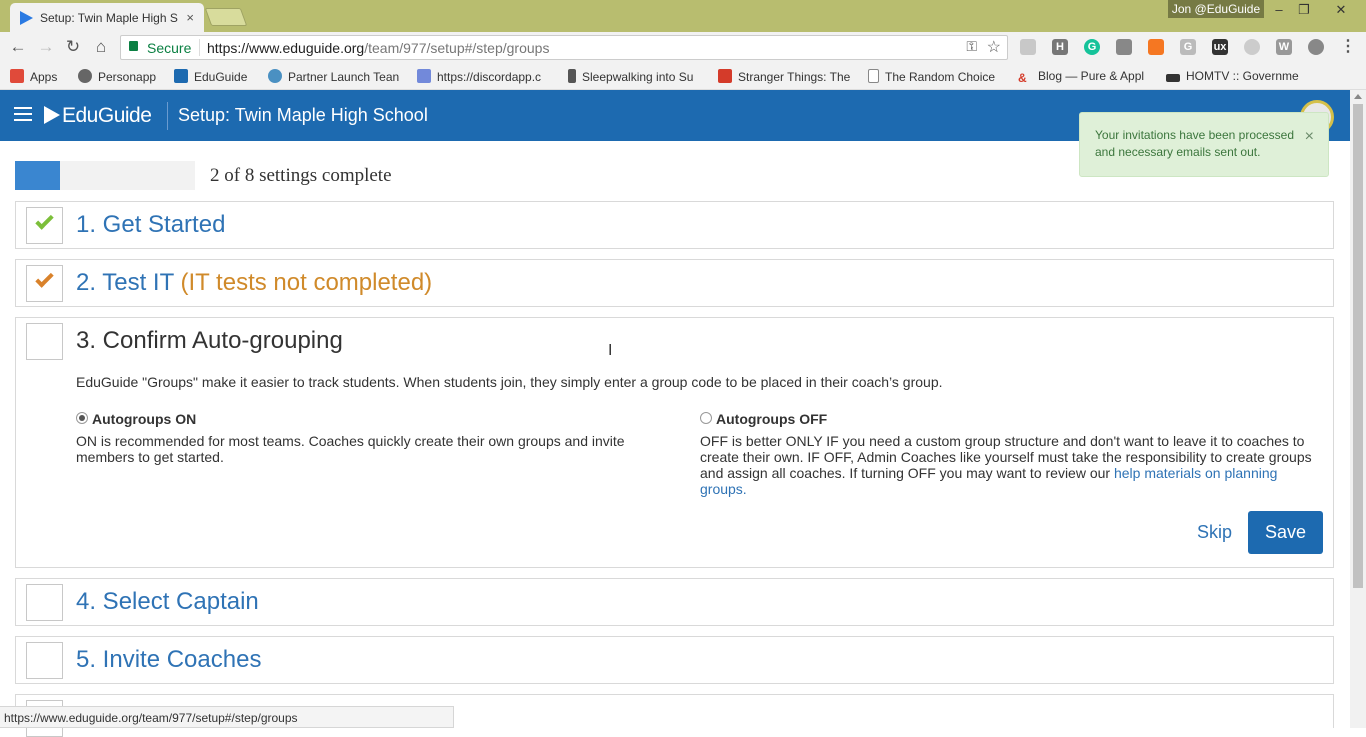 The image size is (1366, 737). Describe the element at coordinates (117, 76) in the screenshot. I see `bookmark-personapp: Personapp` at that location.